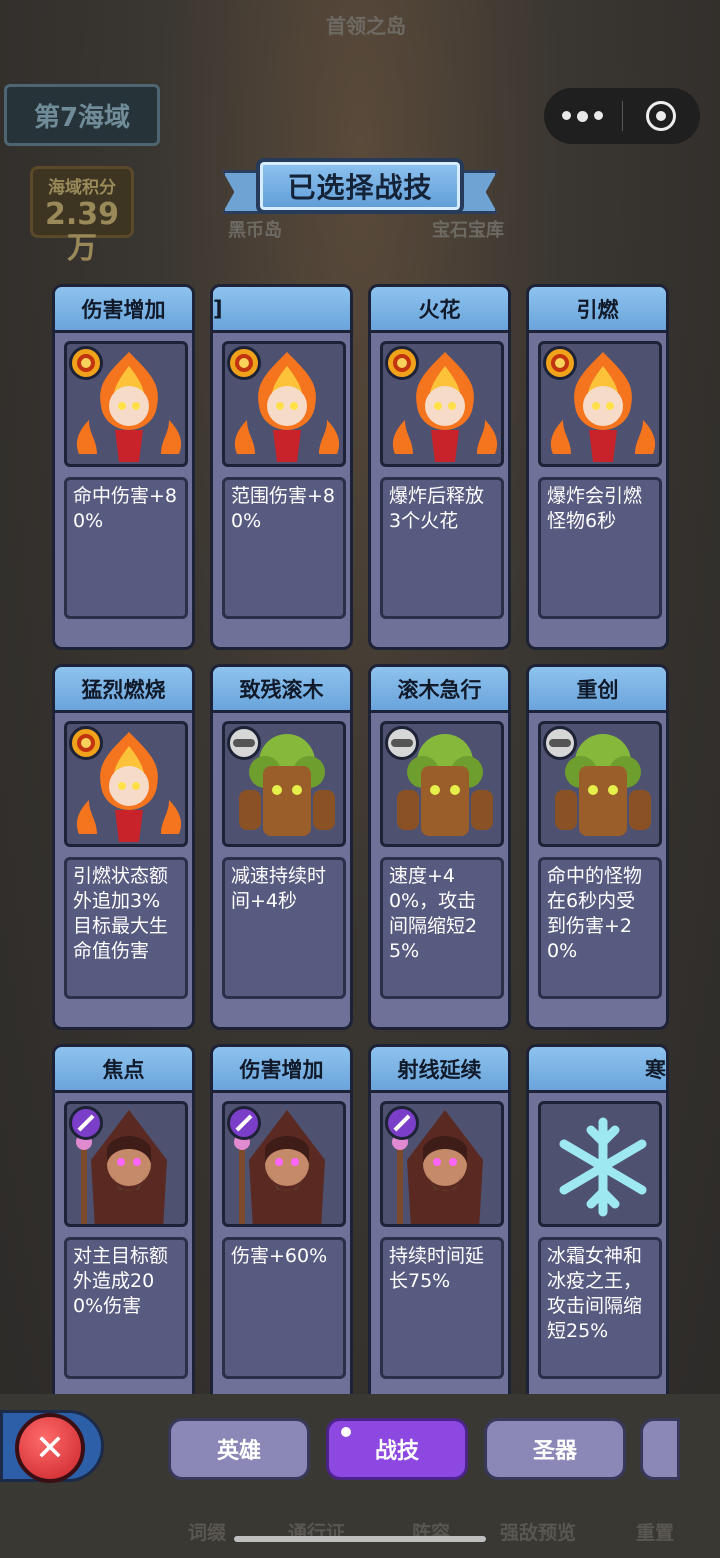 The width and height of the screenshot is (720, 1558). Describe the element at coordinates (439, 1070) in the screenshot. I see `skill-card-title: 射线延续` at that location.